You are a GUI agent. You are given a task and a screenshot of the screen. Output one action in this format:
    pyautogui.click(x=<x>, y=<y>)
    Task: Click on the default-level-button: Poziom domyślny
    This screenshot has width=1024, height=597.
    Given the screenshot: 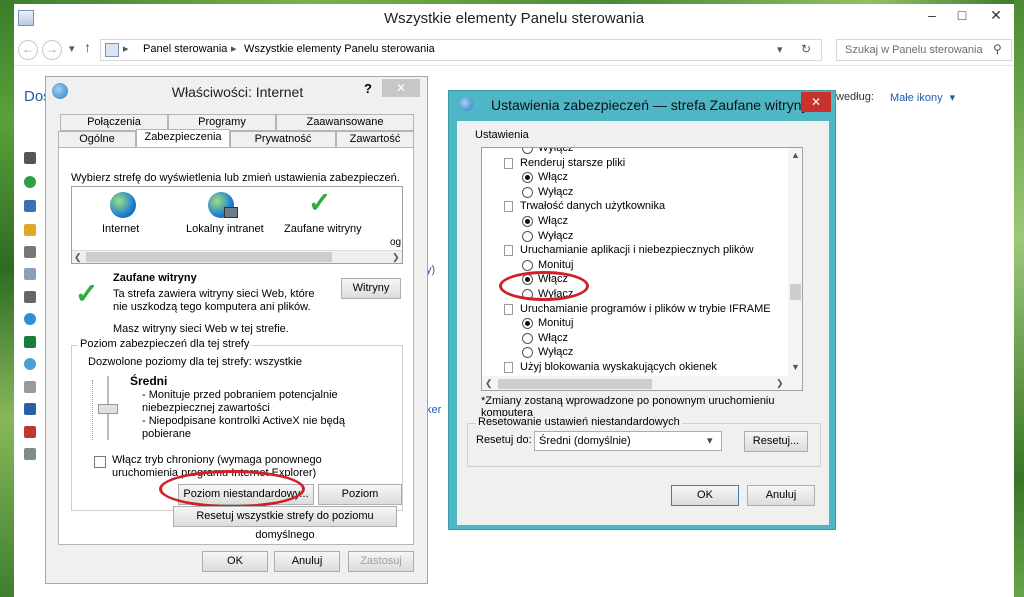 What is the action you would take?
    pyautogui.click(x=360, y=501)
    